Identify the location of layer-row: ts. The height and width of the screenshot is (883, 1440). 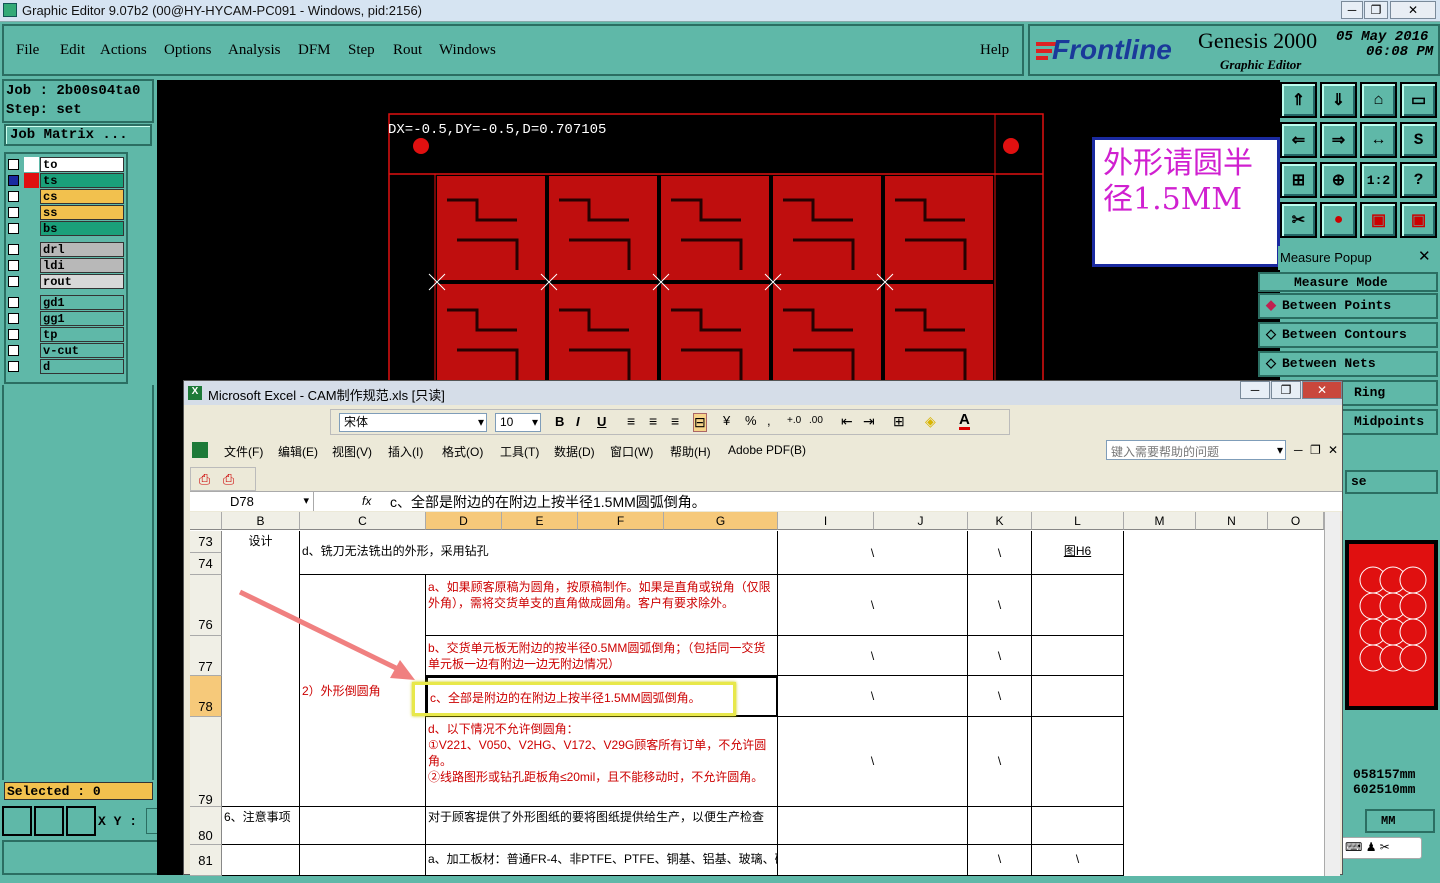
(65, 180).